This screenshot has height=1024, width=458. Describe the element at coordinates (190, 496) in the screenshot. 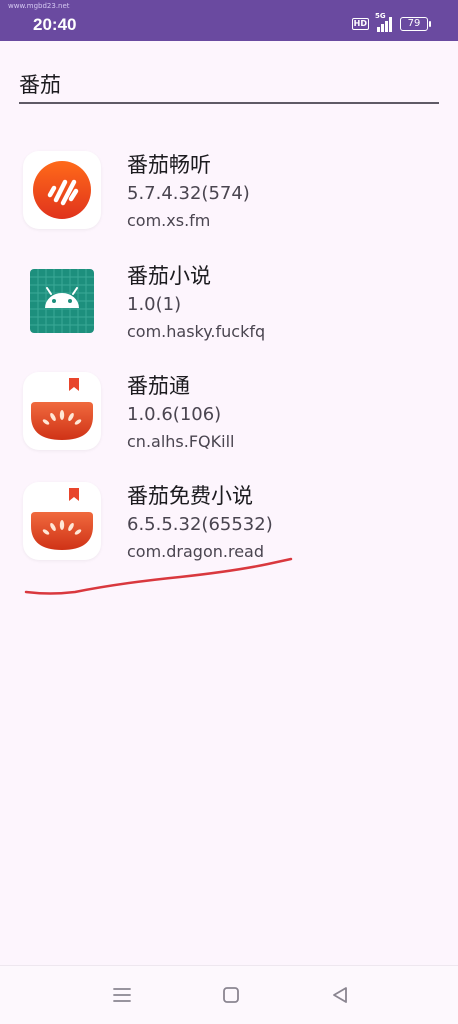

I see `app-name: 番茄免费小说` at that location.